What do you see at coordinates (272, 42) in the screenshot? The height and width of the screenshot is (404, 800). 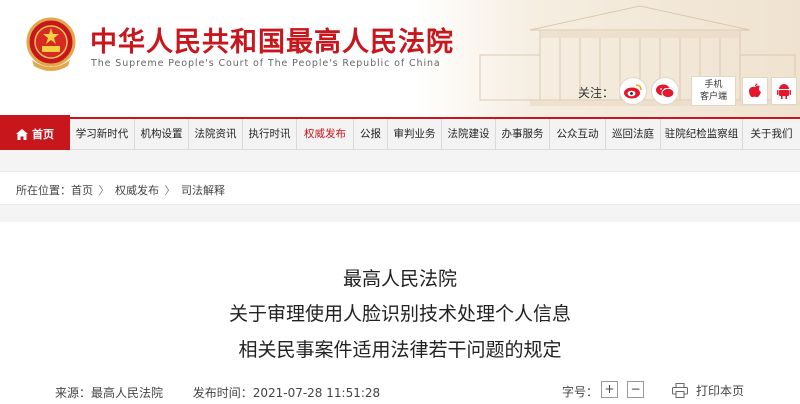 I see `site-title: 中华人民共和国最高人民法院` at bounding box center [272, 42].